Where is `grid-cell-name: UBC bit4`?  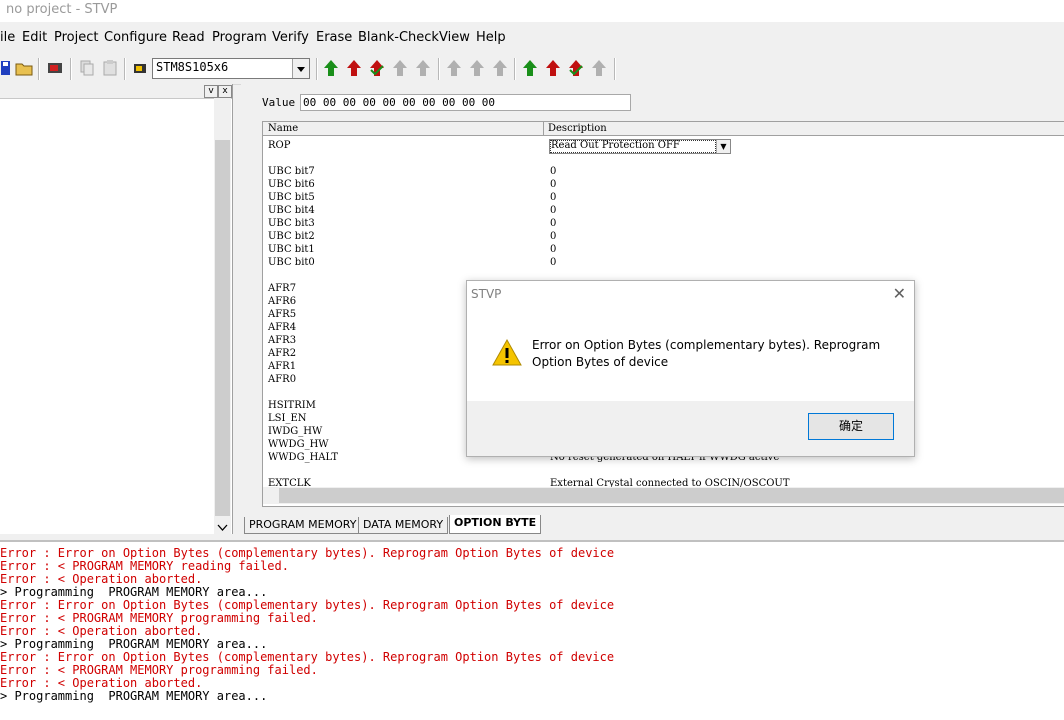
grid-cell-name: UBC bit4 is located at coordinates (291, 210).